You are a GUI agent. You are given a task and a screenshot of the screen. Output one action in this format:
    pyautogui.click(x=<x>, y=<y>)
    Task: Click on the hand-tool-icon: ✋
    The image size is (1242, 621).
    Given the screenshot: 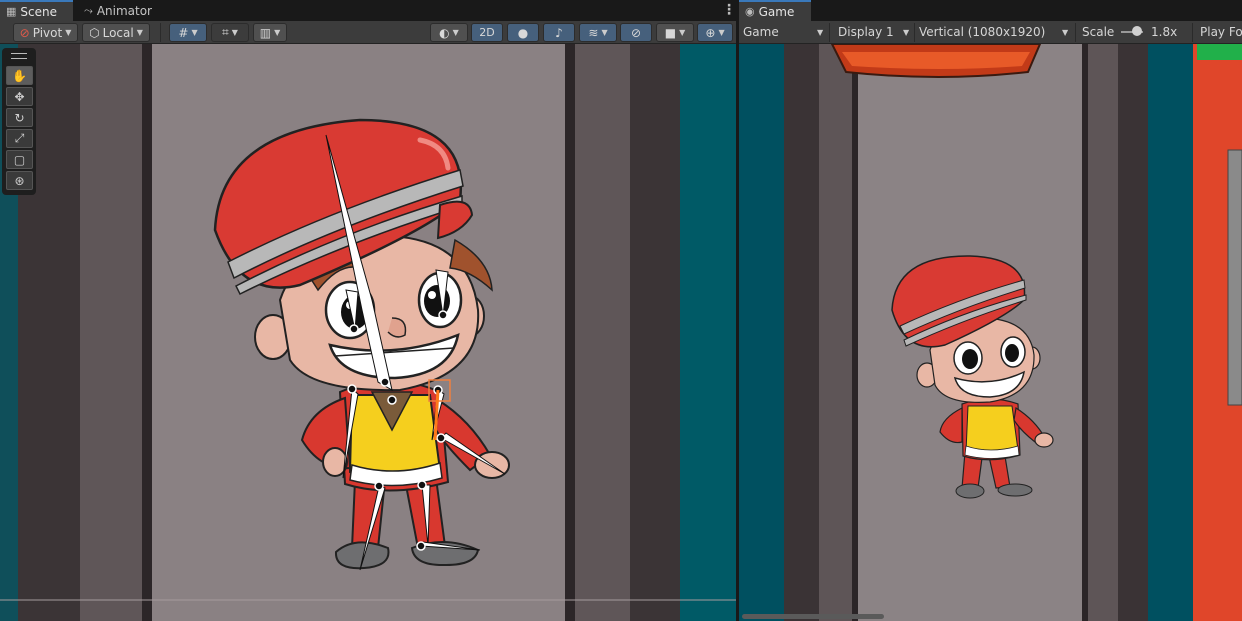 What is the action you would take?
    pyautogui.click(x=19, y=75)
    